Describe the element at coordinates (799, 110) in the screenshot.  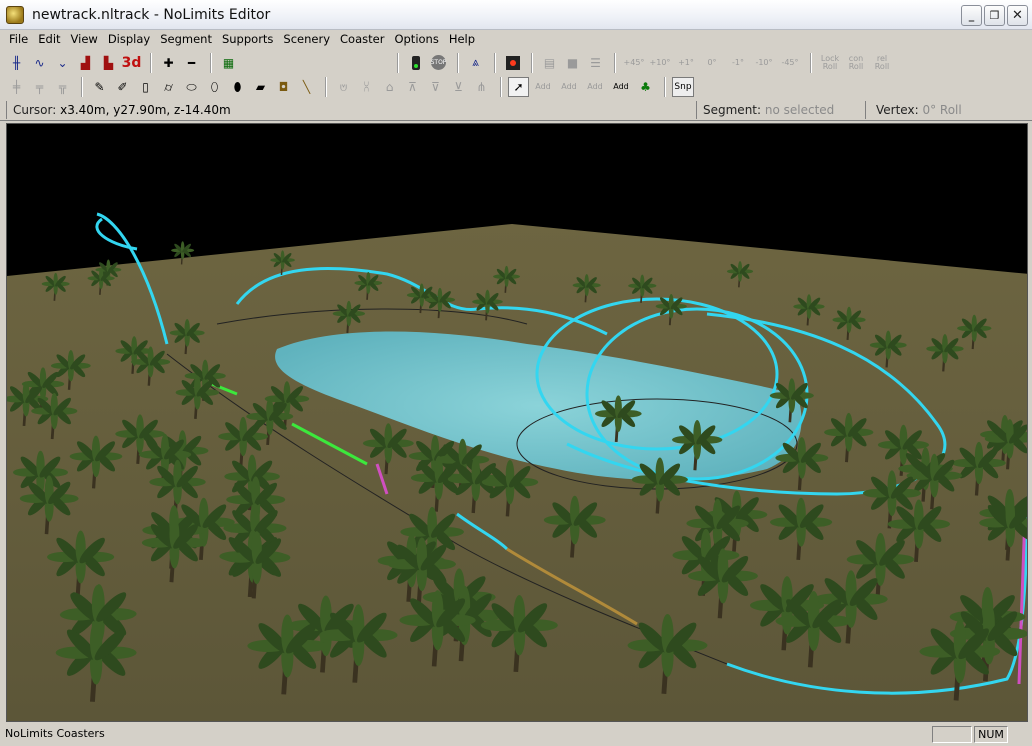
I see `segment-value: no selected` at that location.